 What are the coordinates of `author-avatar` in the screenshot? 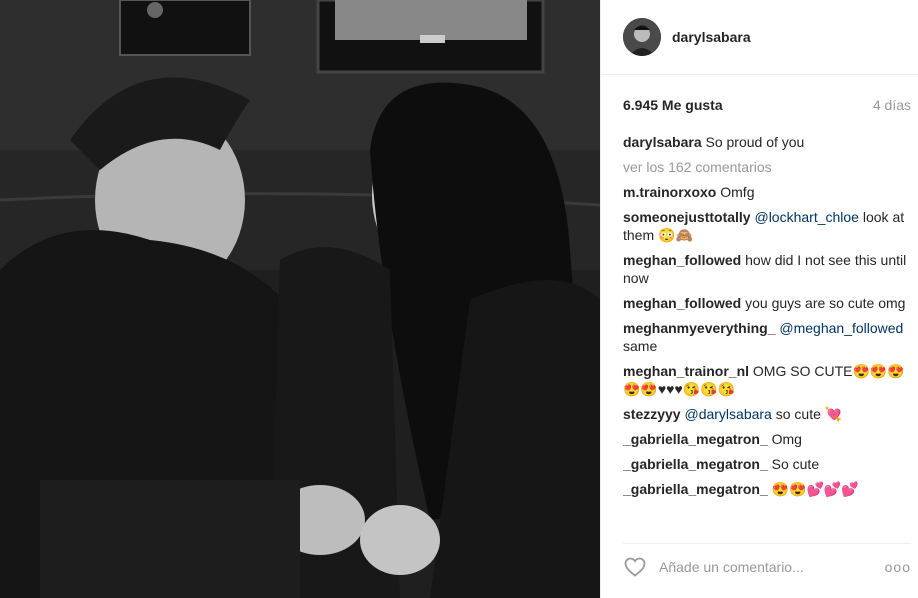 It's located at (642, 37).